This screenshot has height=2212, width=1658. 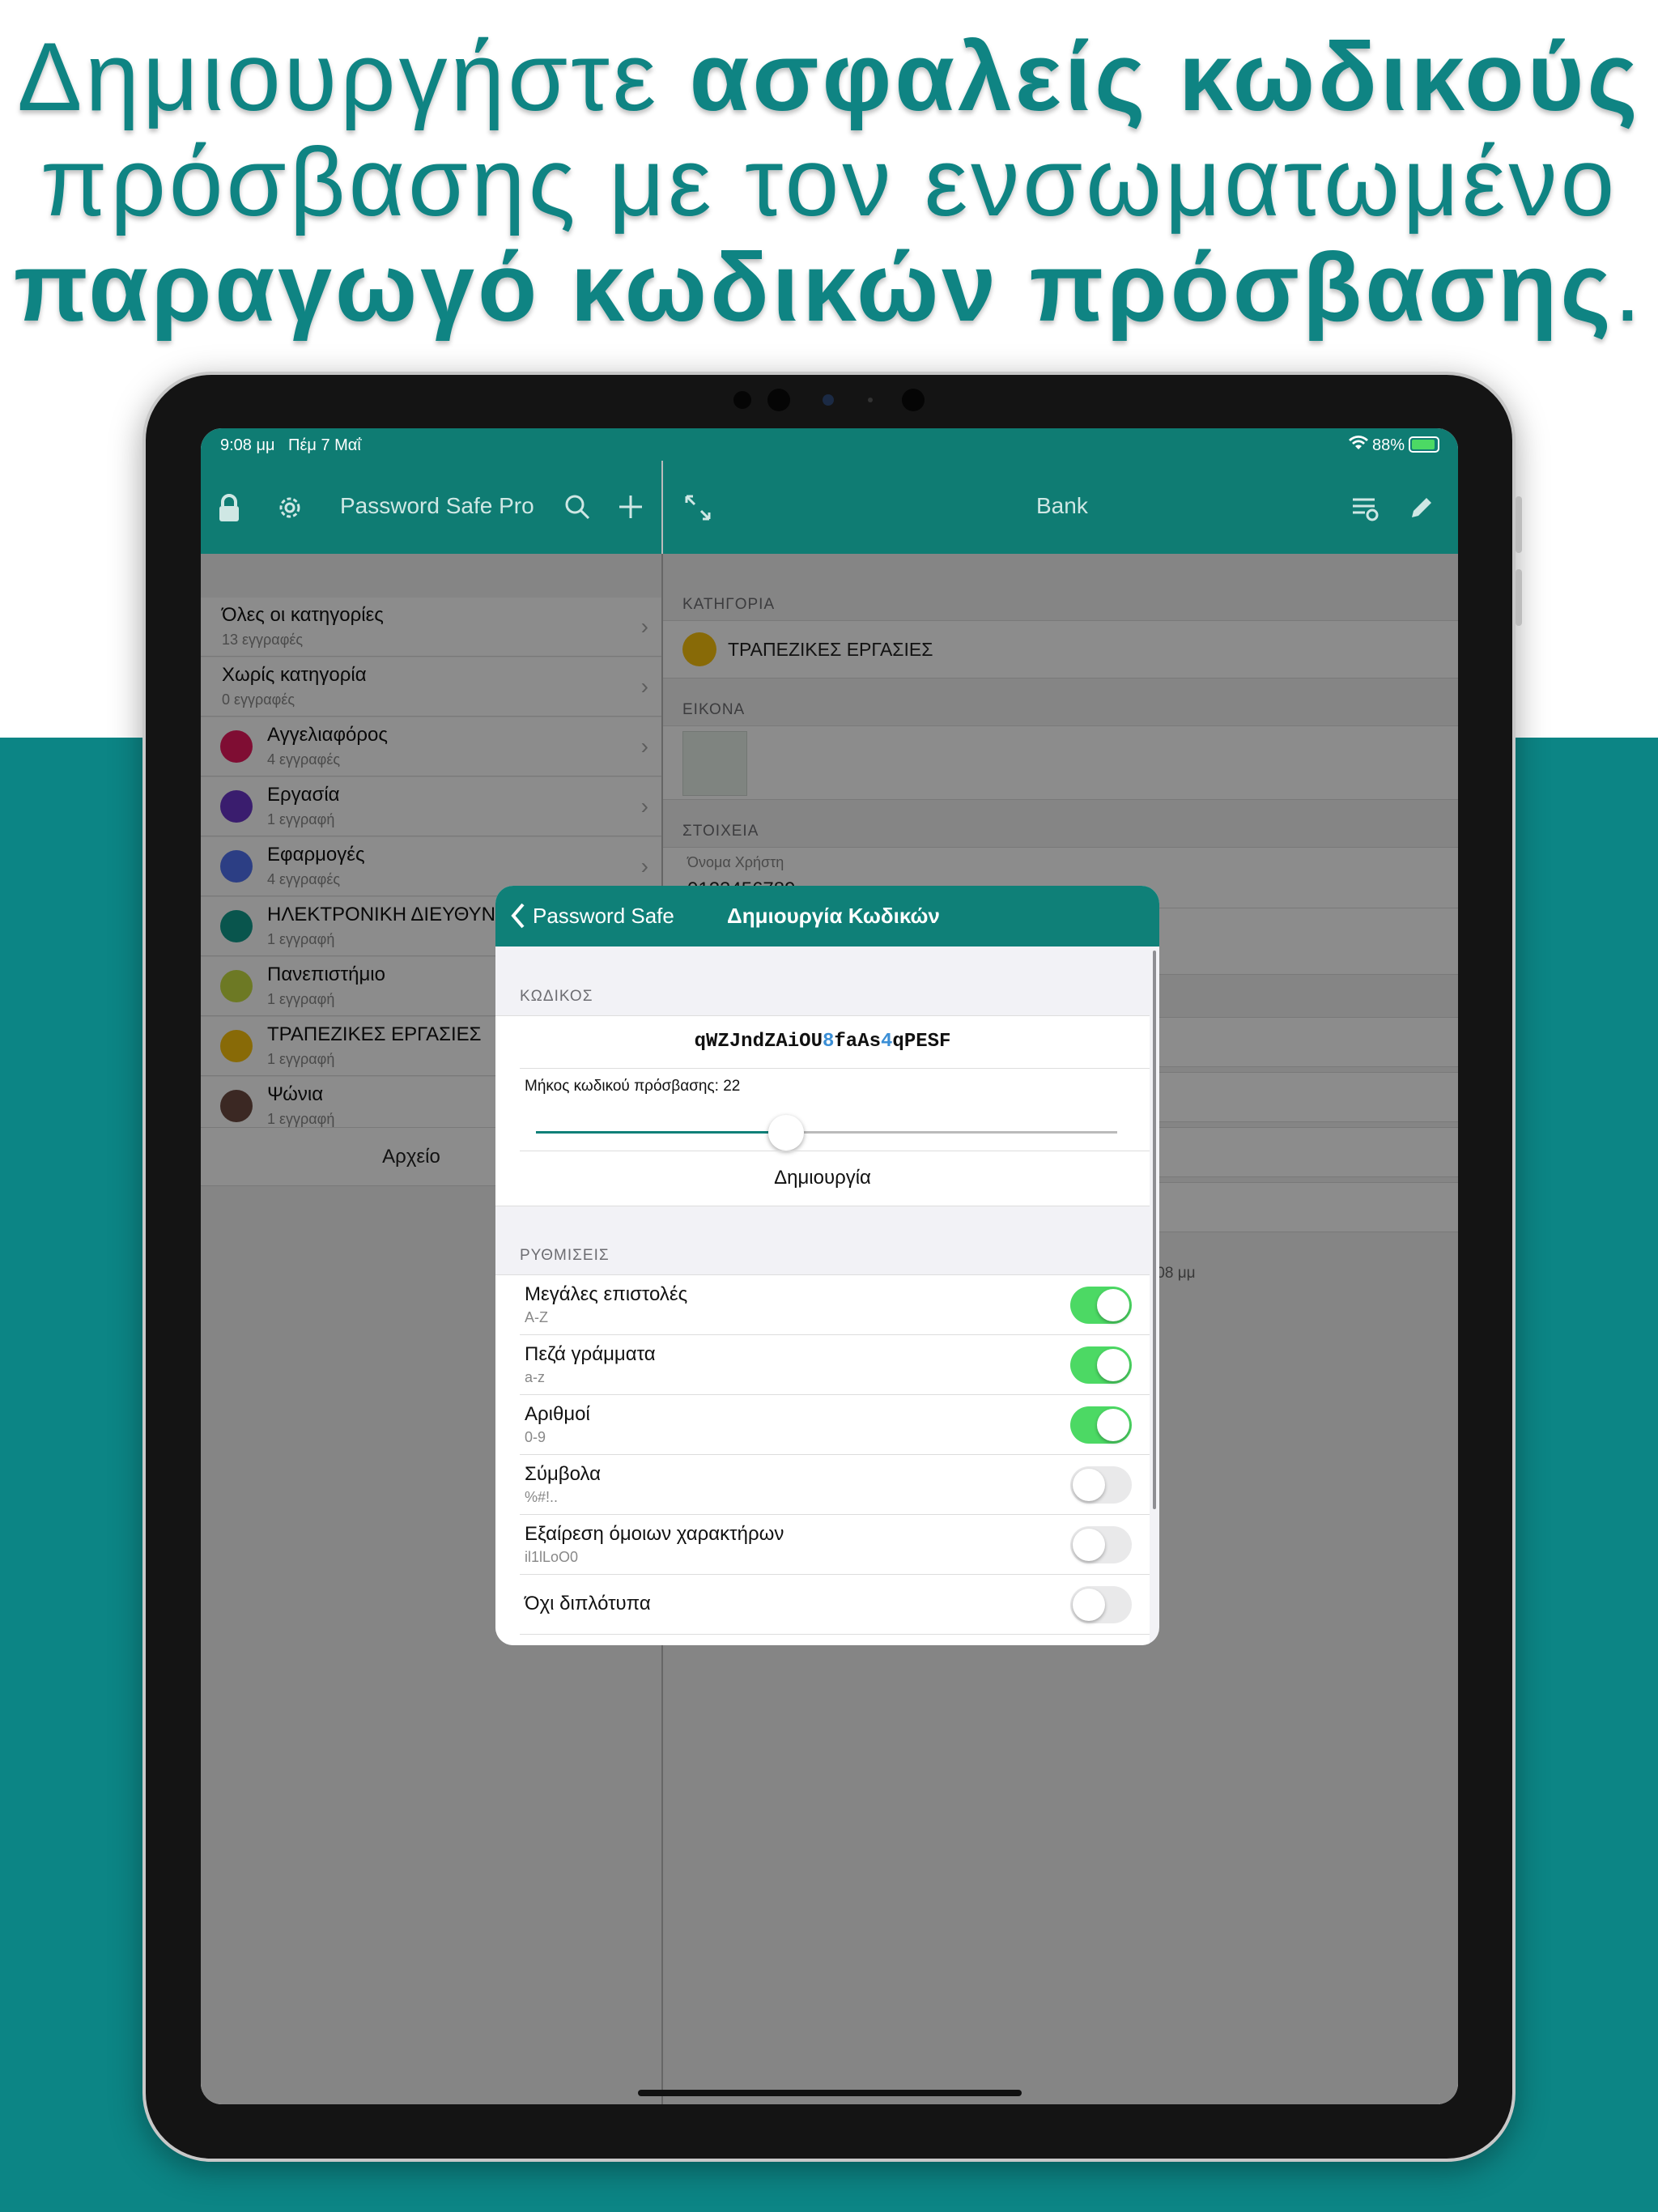 What do you see at coordinates (822, 1305) in the screenshot?
I see `setting-row: Μεγάλες επιστολές A-Z` at bounding box center [822, 1305].